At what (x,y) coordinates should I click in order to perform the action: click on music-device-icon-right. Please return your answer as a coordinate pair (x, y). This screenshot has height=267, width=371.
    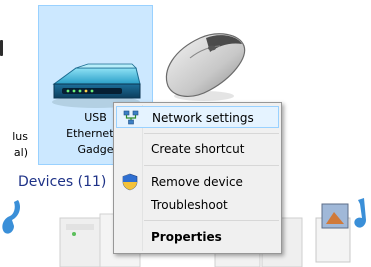
    Looking at the image, I should click on (360, 213).